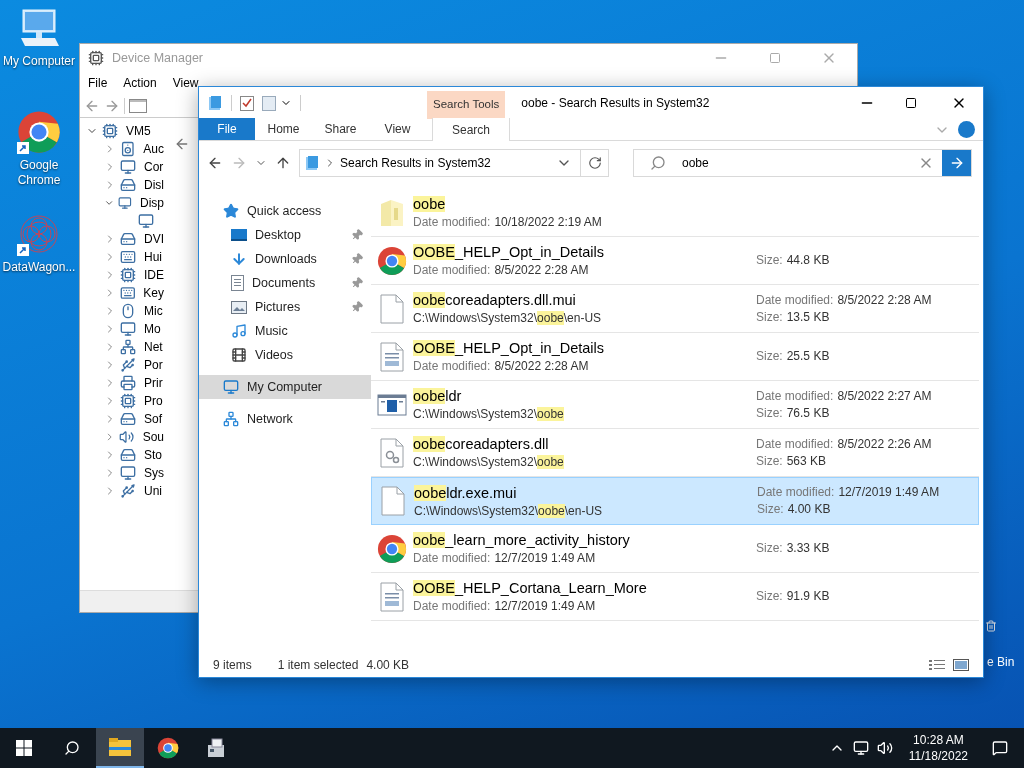 This screenshot has height=768, width=1024. What do you see at coordinates (154, 185) in the screenshot?
I see `tree-label: Disl` at bounding box center [154, 185].